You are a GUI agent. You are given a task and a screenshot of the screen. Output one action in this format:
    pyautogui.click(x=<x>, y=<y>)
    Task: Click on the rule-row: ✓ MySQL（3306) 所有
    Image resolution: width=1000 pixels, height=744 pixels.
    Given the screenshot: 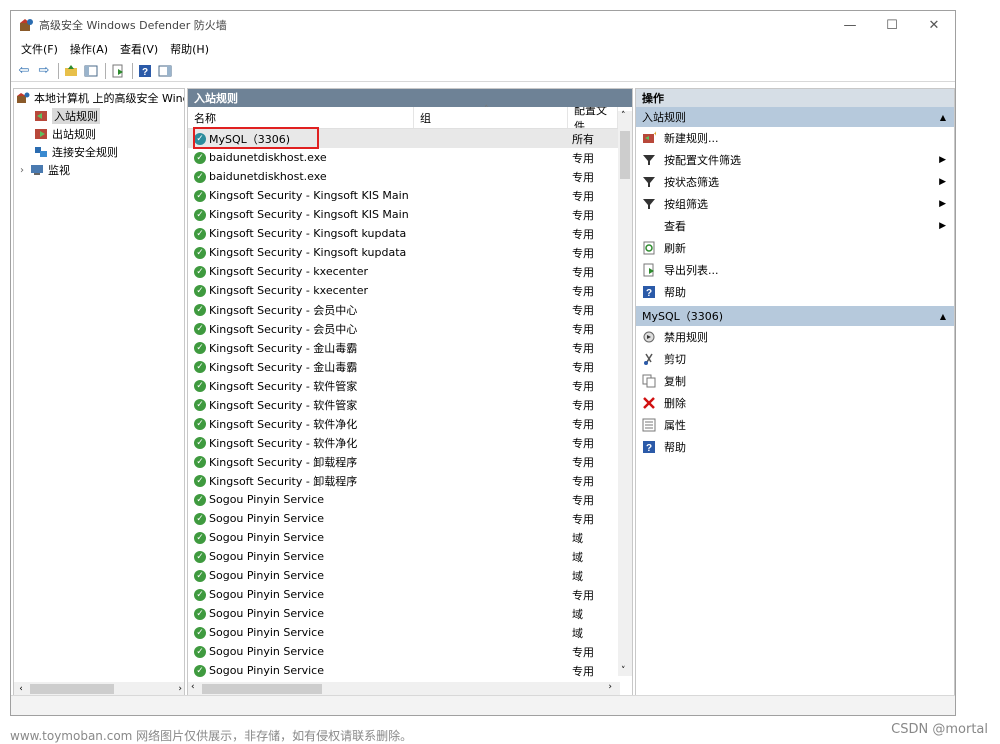 What is the action you would take?
    pyautogui.click(x=403, y=138)
    